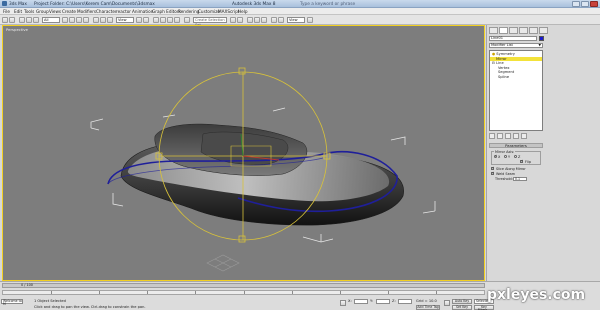 The width and height of the screenshot is (600, 310). What do you see at coordinates (233, 20) in the screenshot?
I see `mirror-icon` at bounding box center [233, 20].